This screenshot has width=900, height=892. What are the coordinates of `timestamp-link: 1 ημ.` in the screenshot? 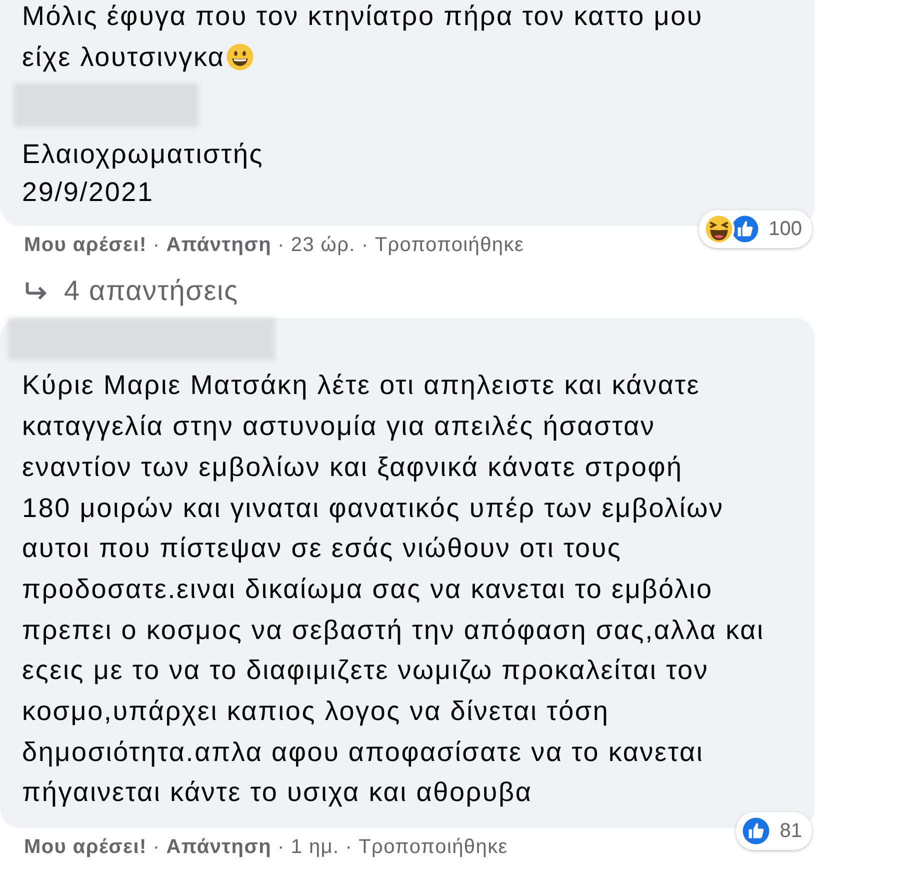 It's located at (315, 848).